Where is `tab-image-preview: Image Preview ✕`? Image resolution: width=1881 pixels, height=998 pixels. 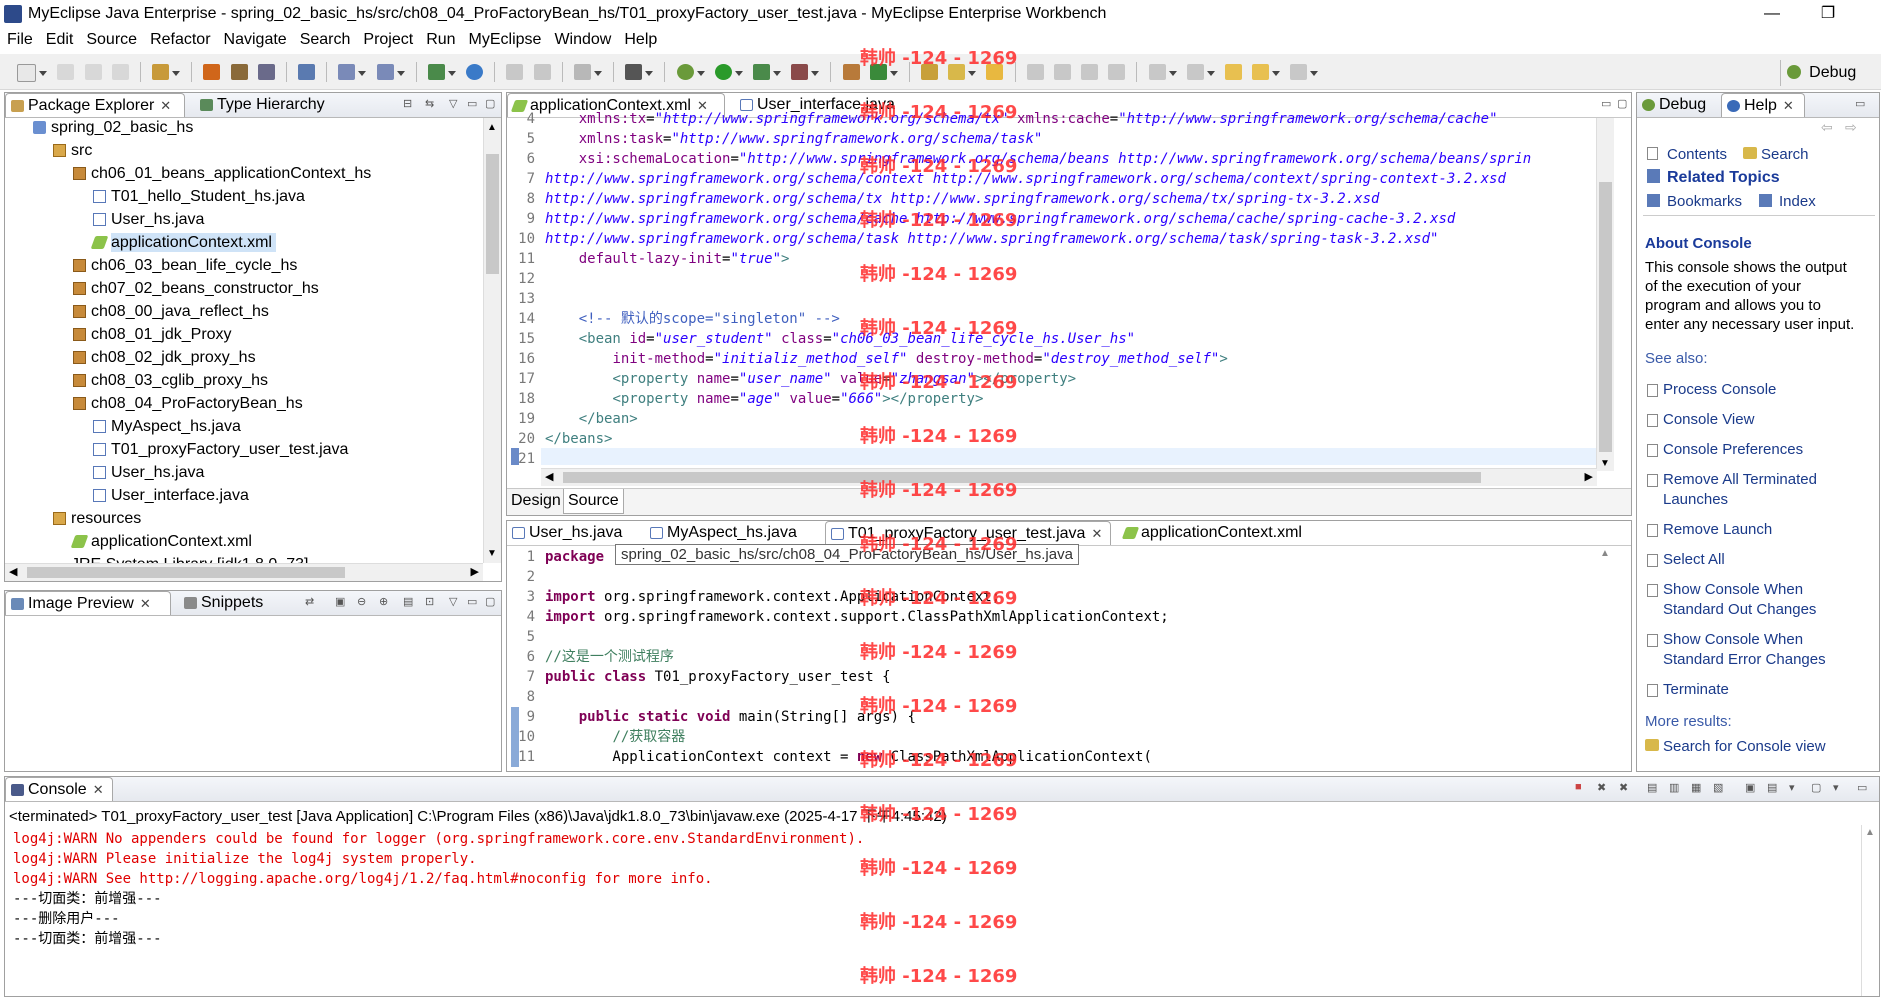
tab-image-preview: Image Preview ✕ is located at coordinates (88, 603).